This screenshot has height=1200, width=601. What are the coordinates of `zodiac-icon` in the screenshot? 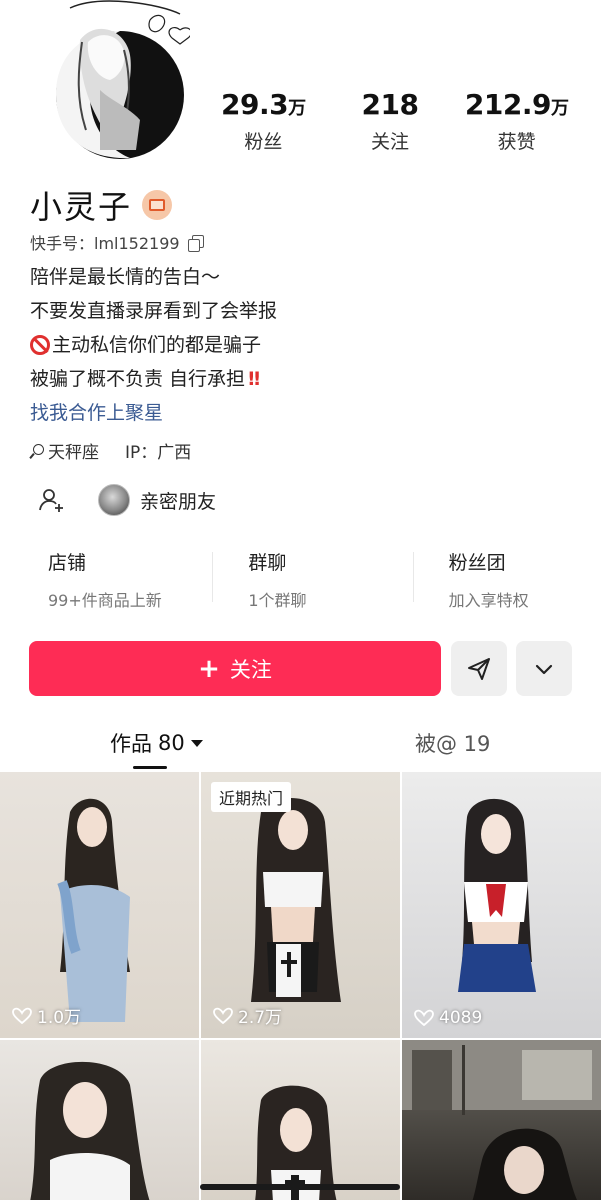 It's located at (37, 450).